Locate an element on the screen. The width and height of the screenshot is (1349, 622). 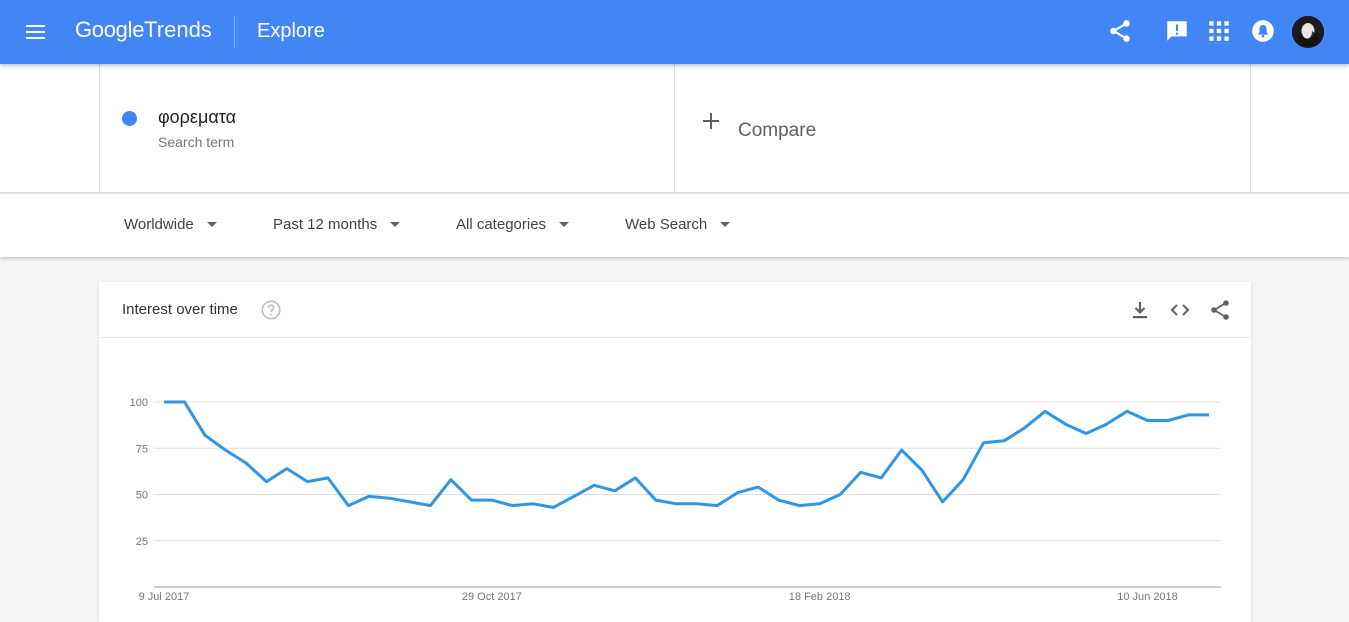
category-dropdown: All categories is located at coordinates (513, 224).